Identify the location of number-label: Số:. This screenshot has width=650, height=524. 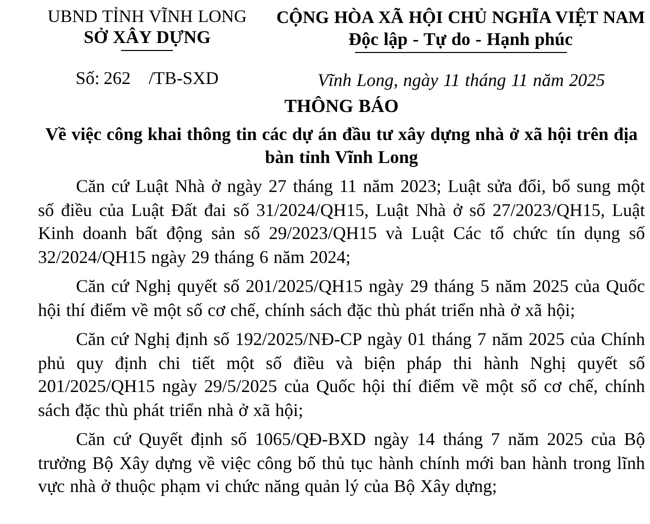
(88, 78).